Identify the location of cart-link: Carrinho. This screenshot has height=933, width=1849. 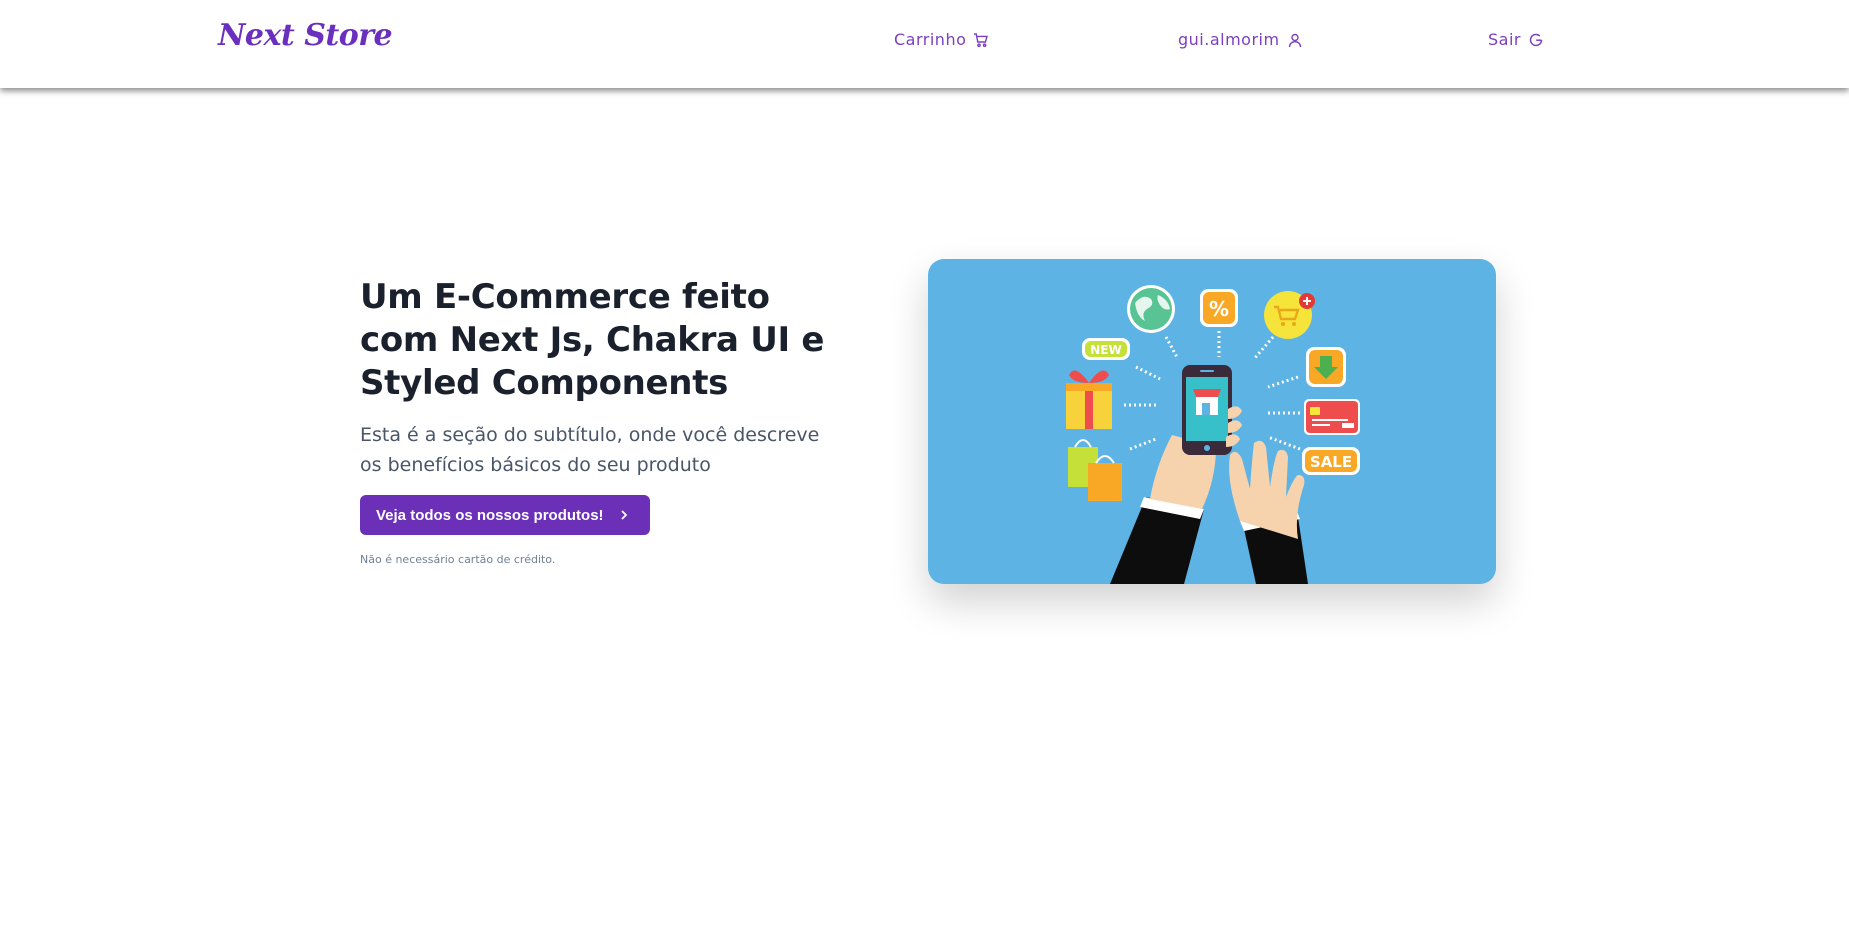
(941, 39).